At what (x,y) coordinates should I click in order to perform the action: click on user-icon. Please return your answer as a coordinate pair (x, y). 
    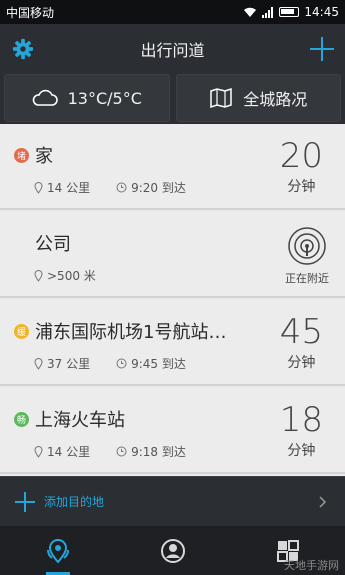
    Looking at the image, I should click on (172, 550).